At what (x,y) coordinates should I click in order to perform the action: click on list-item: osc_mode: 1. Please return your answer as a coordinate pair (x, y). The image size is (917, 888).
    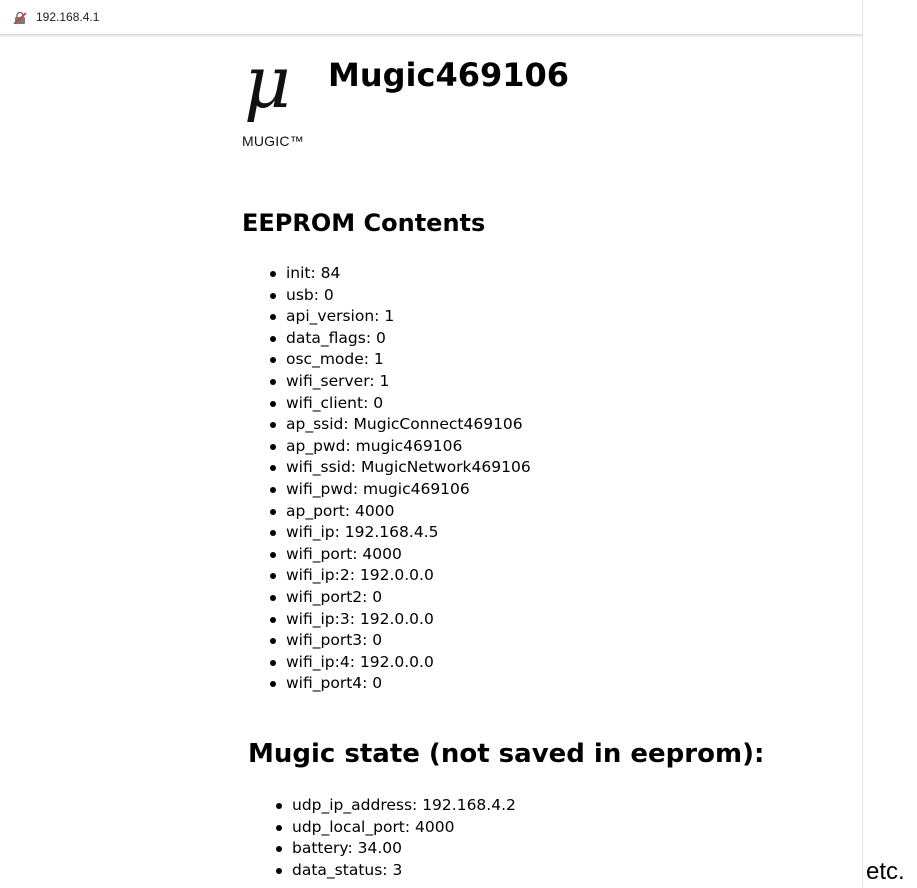
    Looking at the image, I should click on (400, 360).